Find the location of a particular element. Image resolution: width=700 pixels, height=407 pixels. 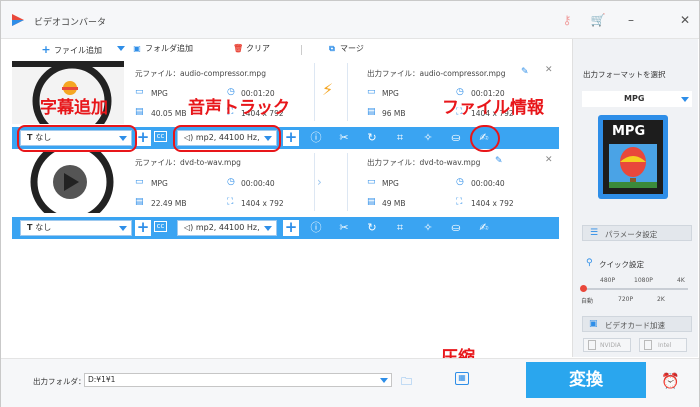

output-size: 49 MB is located at coordinates (394, 203).